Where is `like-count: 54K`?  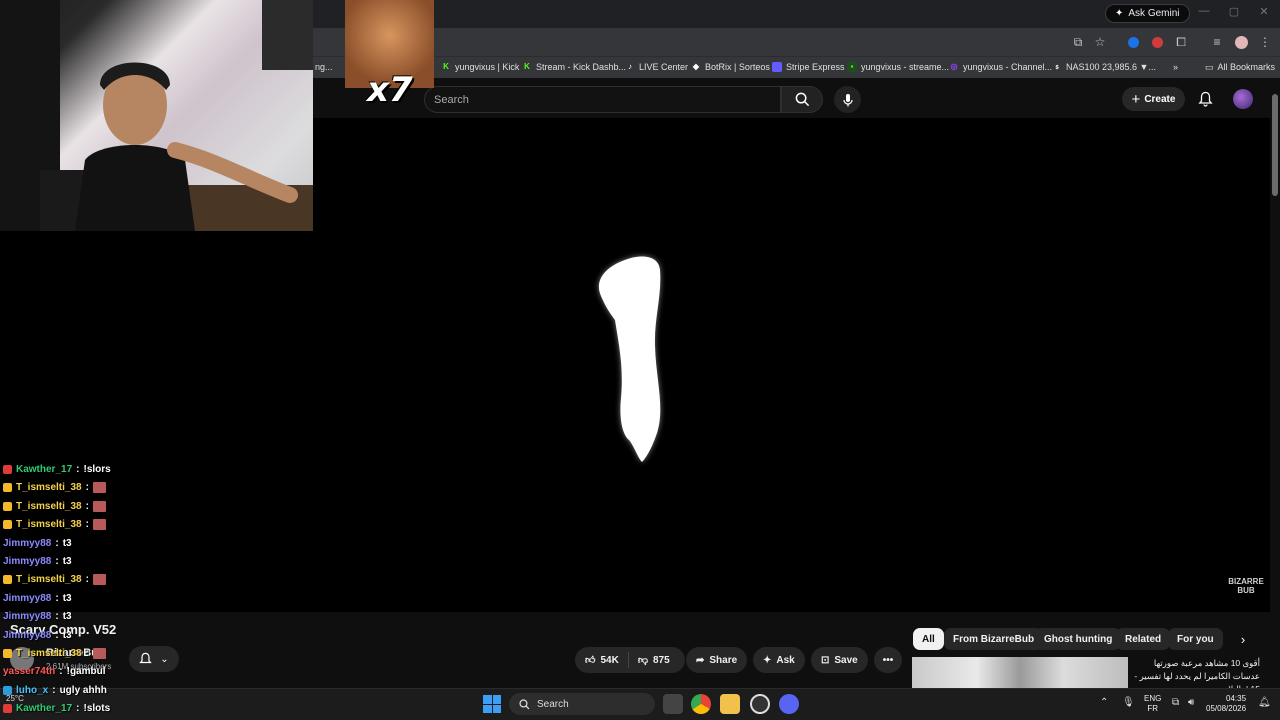
like-count: 54K is located at coordinates (609, 660).